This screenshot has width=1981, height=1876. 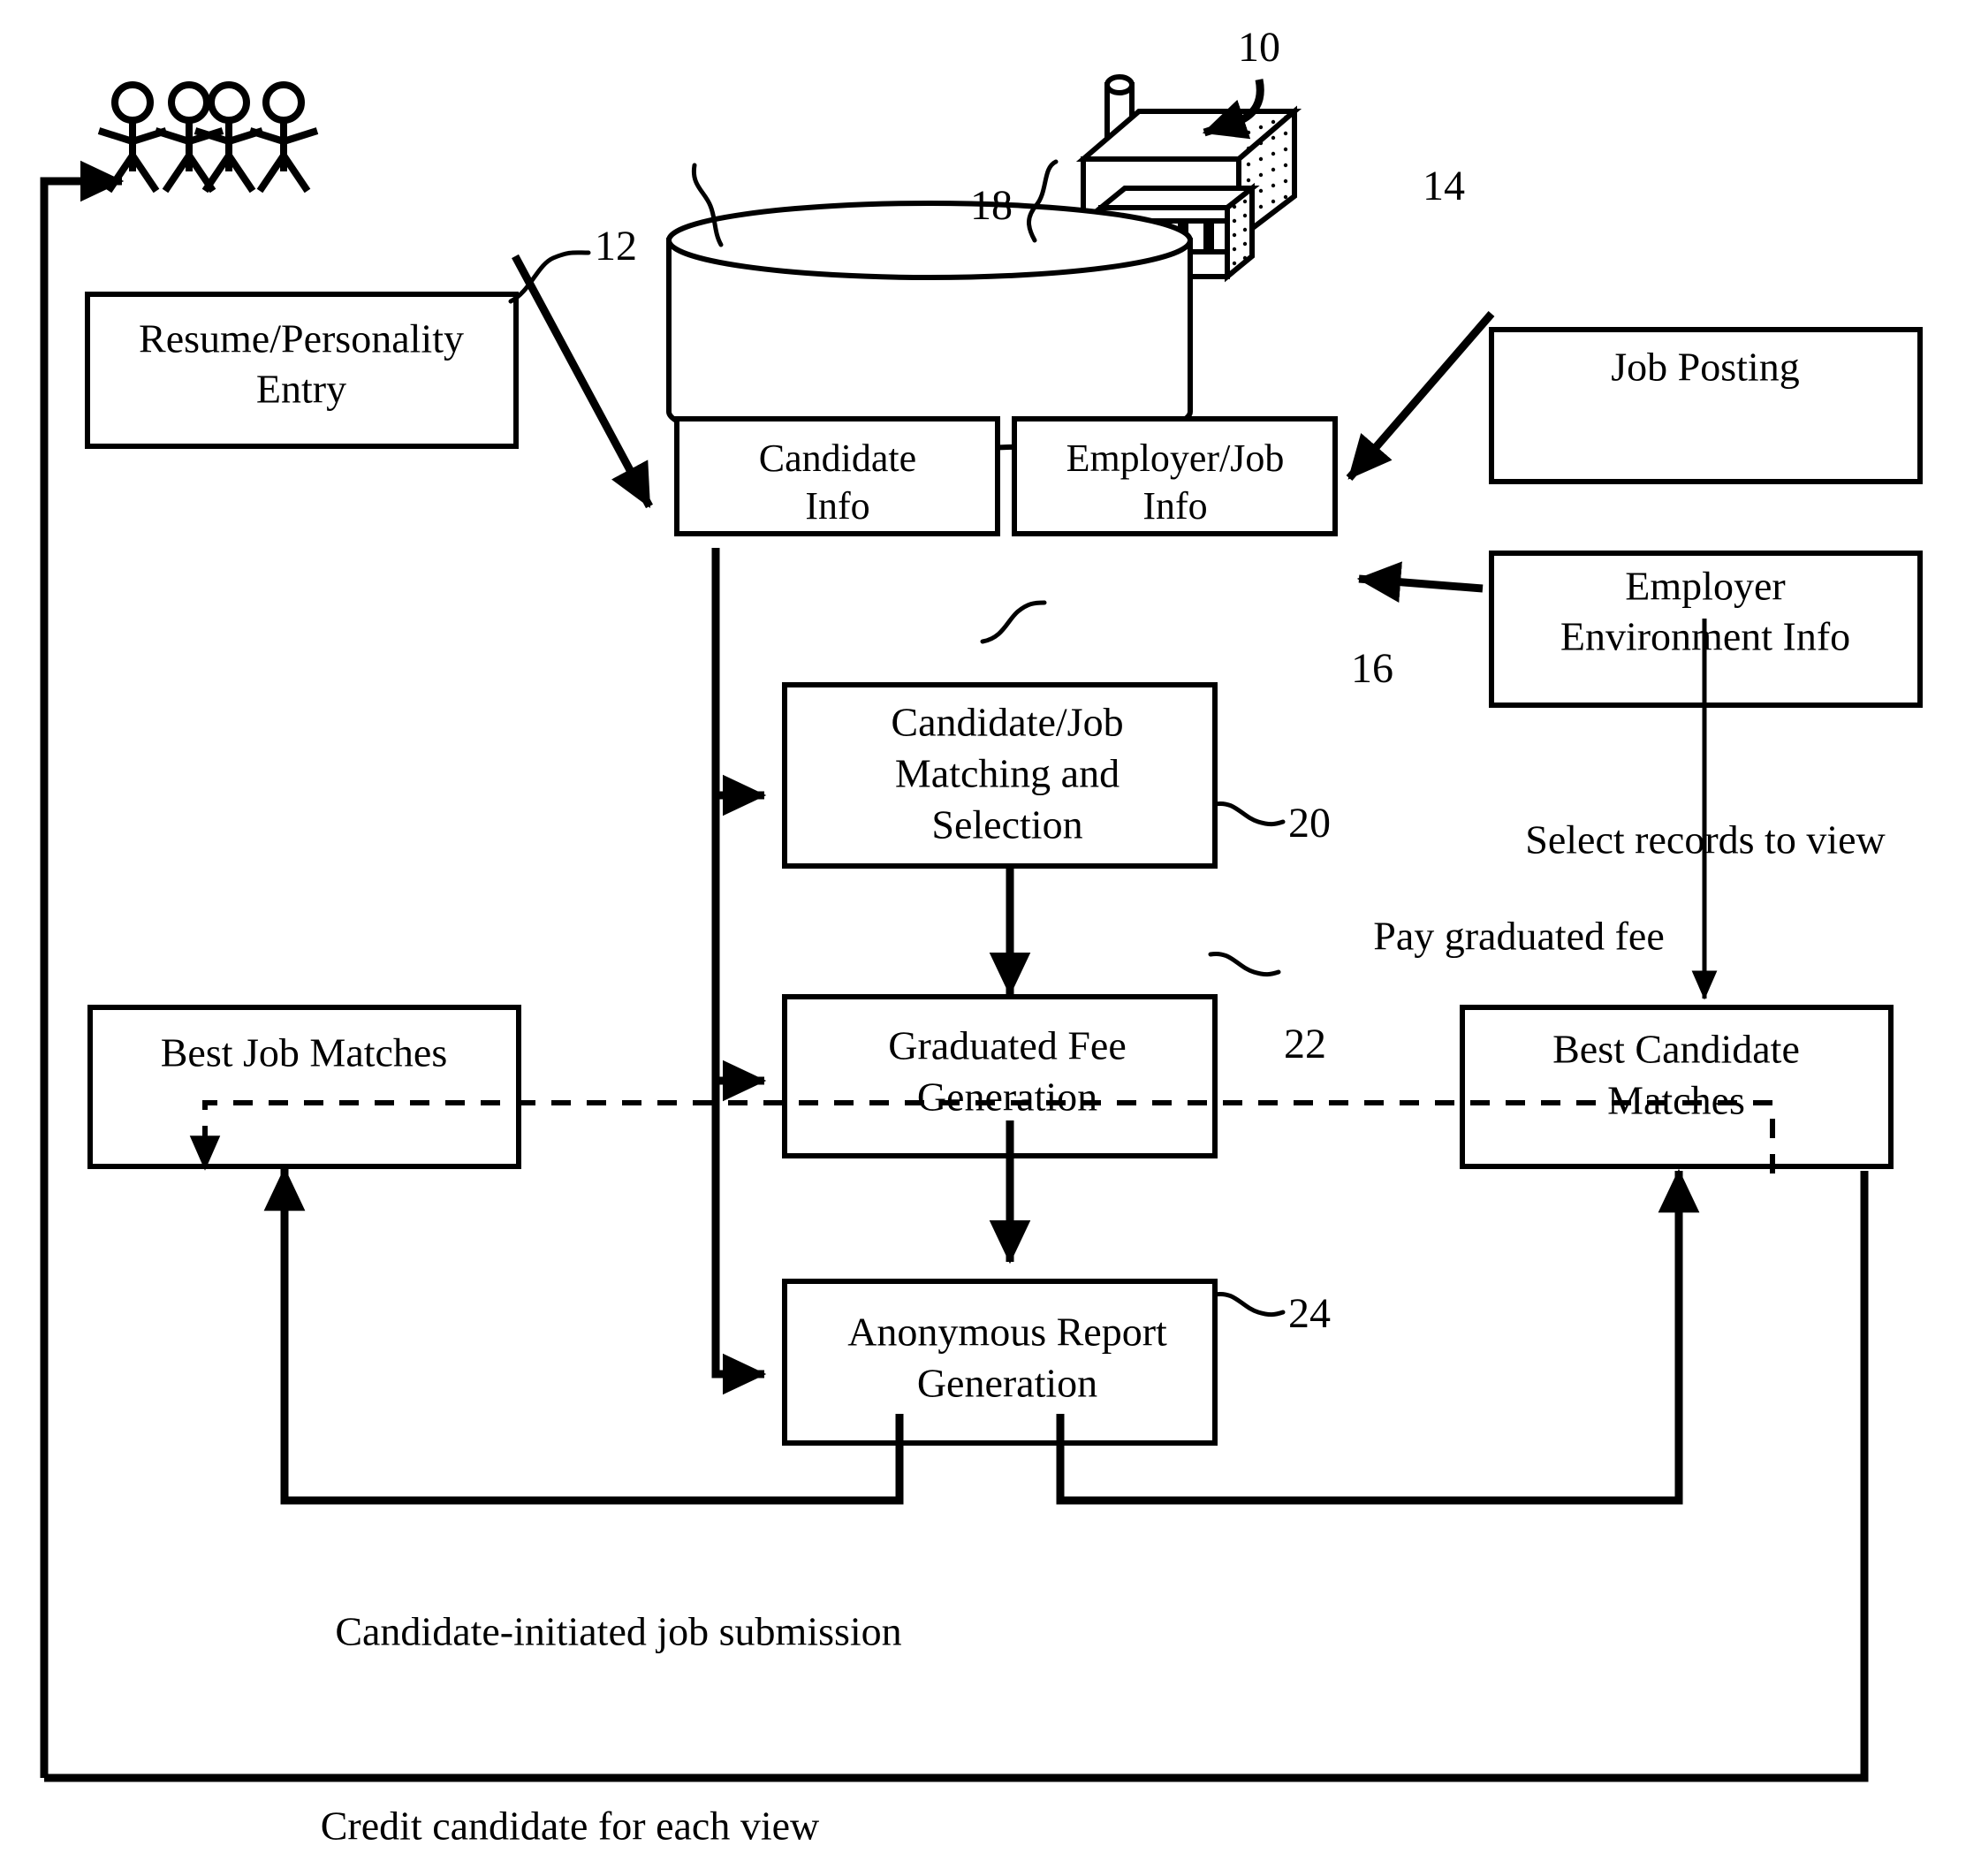 I want to click on report-line-2: Generation, so click(x=1007, y=1383).